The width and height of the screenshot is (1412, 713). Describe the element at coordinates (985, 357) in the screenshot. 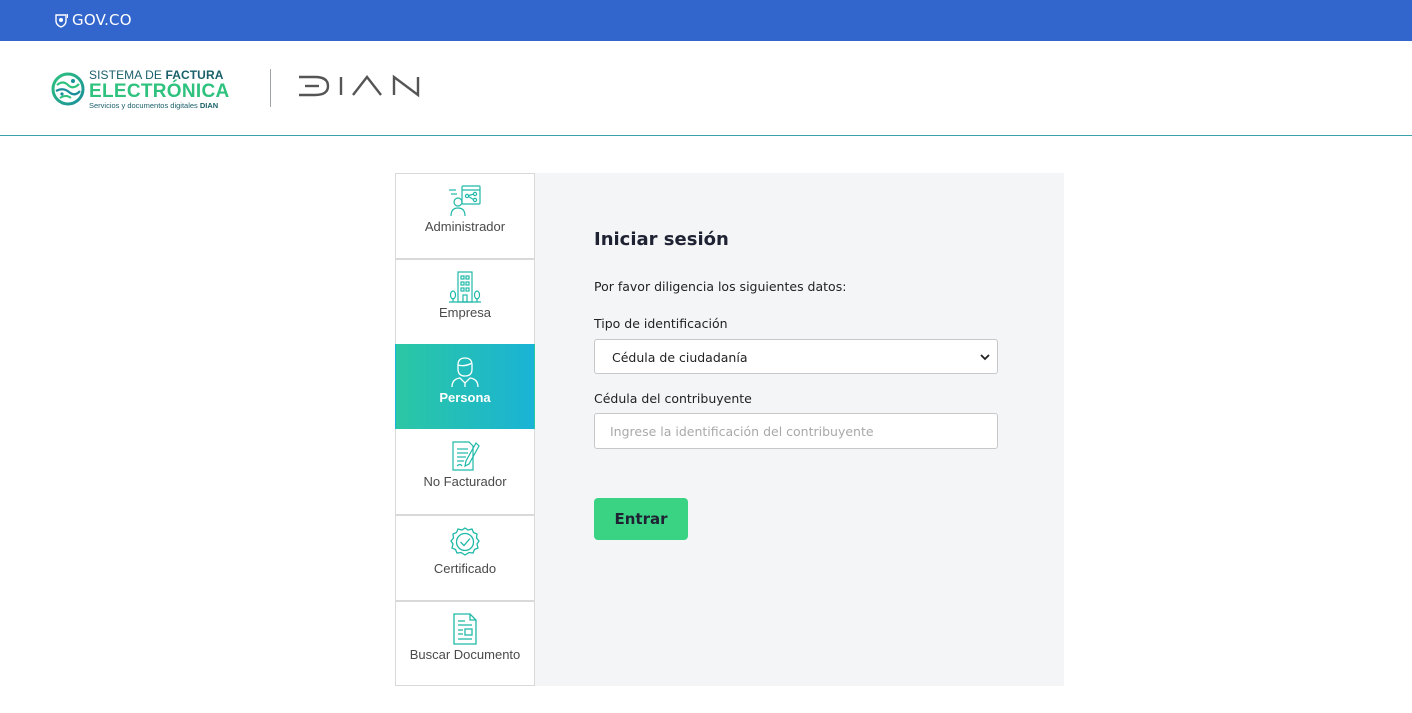

I see `chevron-down-icon` at that location.